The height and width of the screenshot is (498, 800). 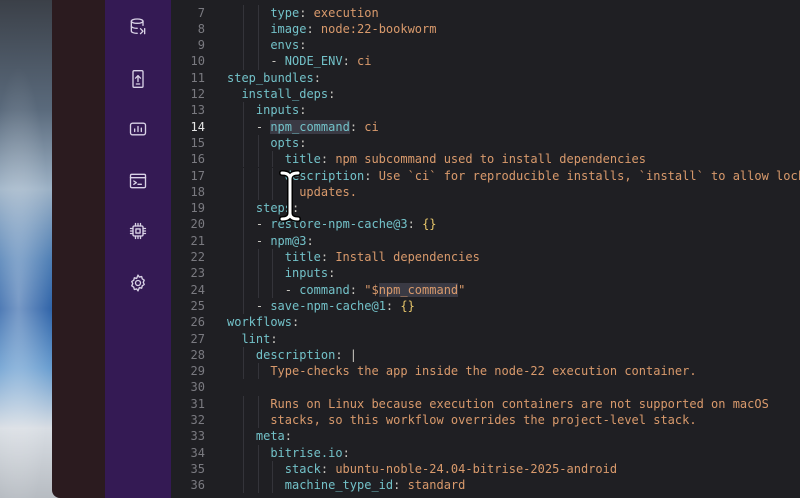 What do you see at coordinates (197, 322) in the screenshot?
I see `line-number: 26` at bounding box center [197, 322].